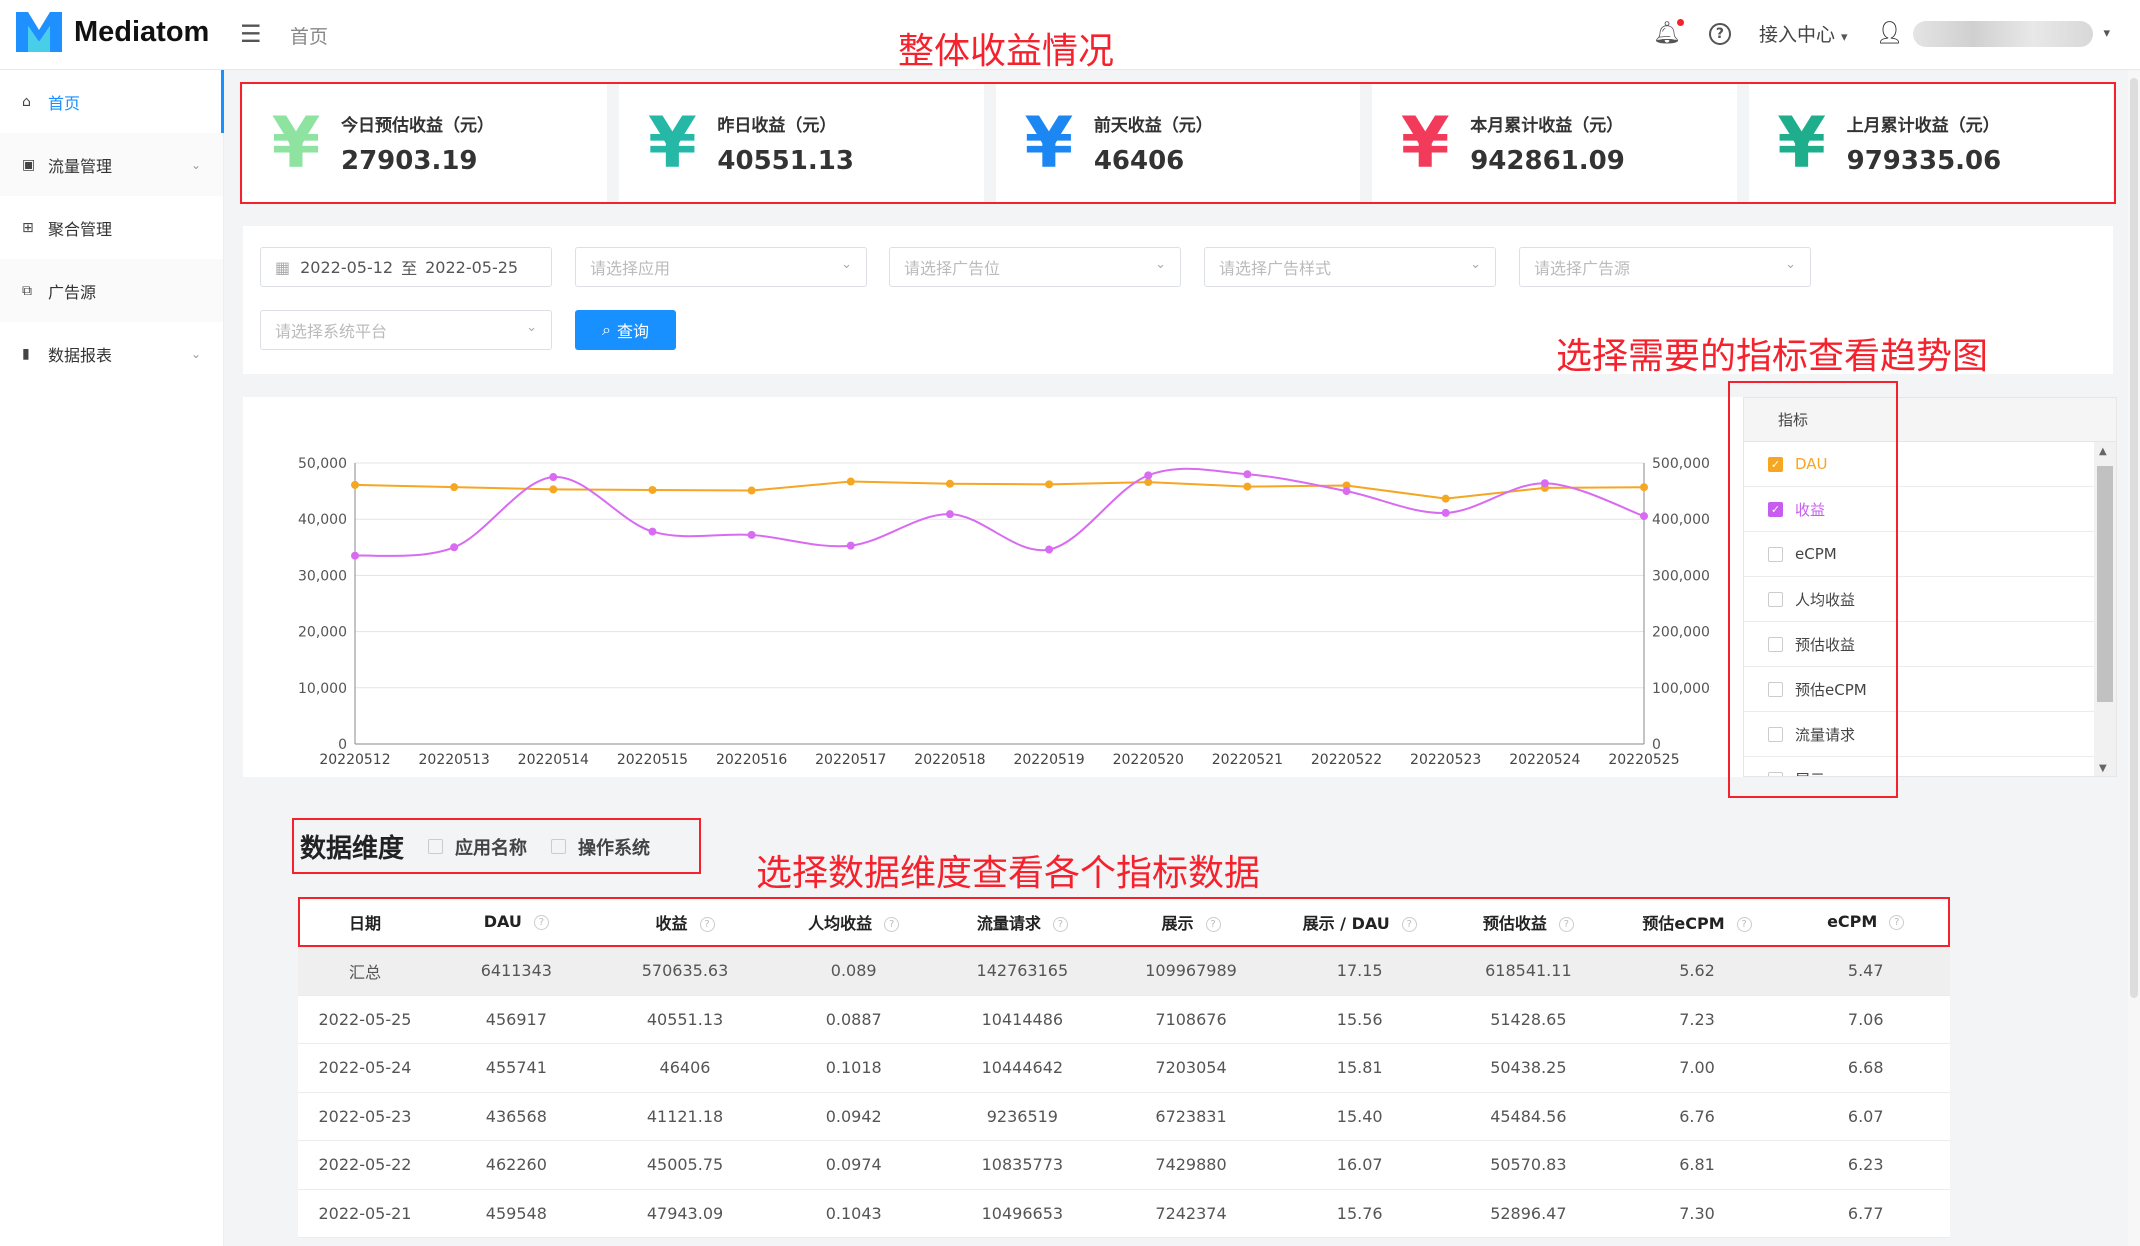  What do you see at coordinates (1865, 1019) in the screenshot?
I see `table-cell: 7.06` at bounding box center [1865, 1019].